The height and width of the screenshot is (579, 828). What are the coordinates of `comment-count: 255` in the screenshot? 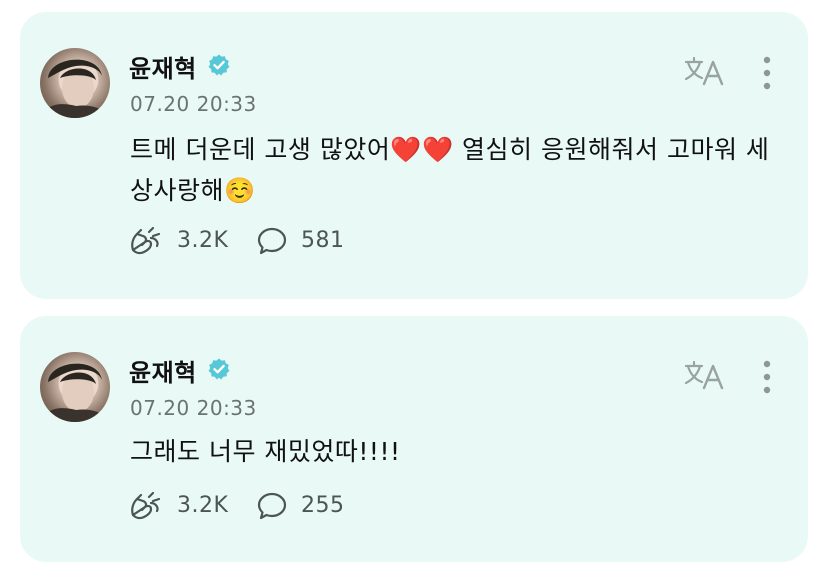 It's located at (323, 505).